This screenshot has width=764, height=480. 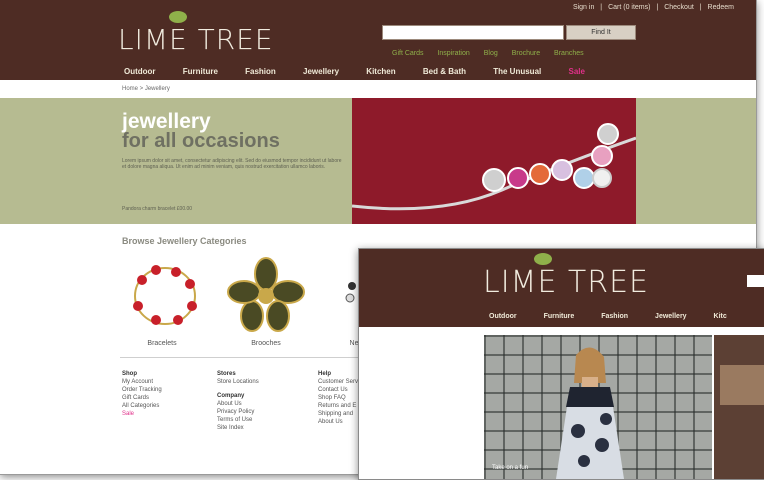 What do you see at coordinates (201, 141) in the screenshot?
I see `banner-subtitle: for all occasions` at bounding box center [201, 141].